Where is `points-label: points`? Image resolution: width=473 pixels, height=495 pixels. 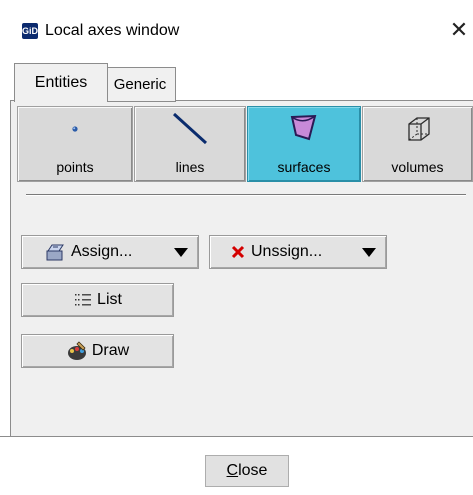 points-label: points is located at coordinates (75, 167).